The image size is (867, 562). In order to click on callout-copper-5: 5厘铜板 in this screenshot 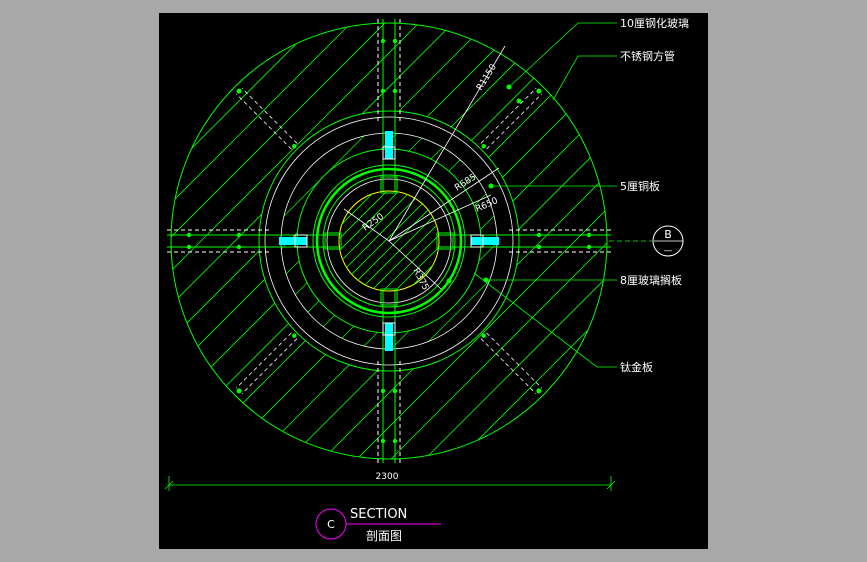, I will do `click(640, 186)`.